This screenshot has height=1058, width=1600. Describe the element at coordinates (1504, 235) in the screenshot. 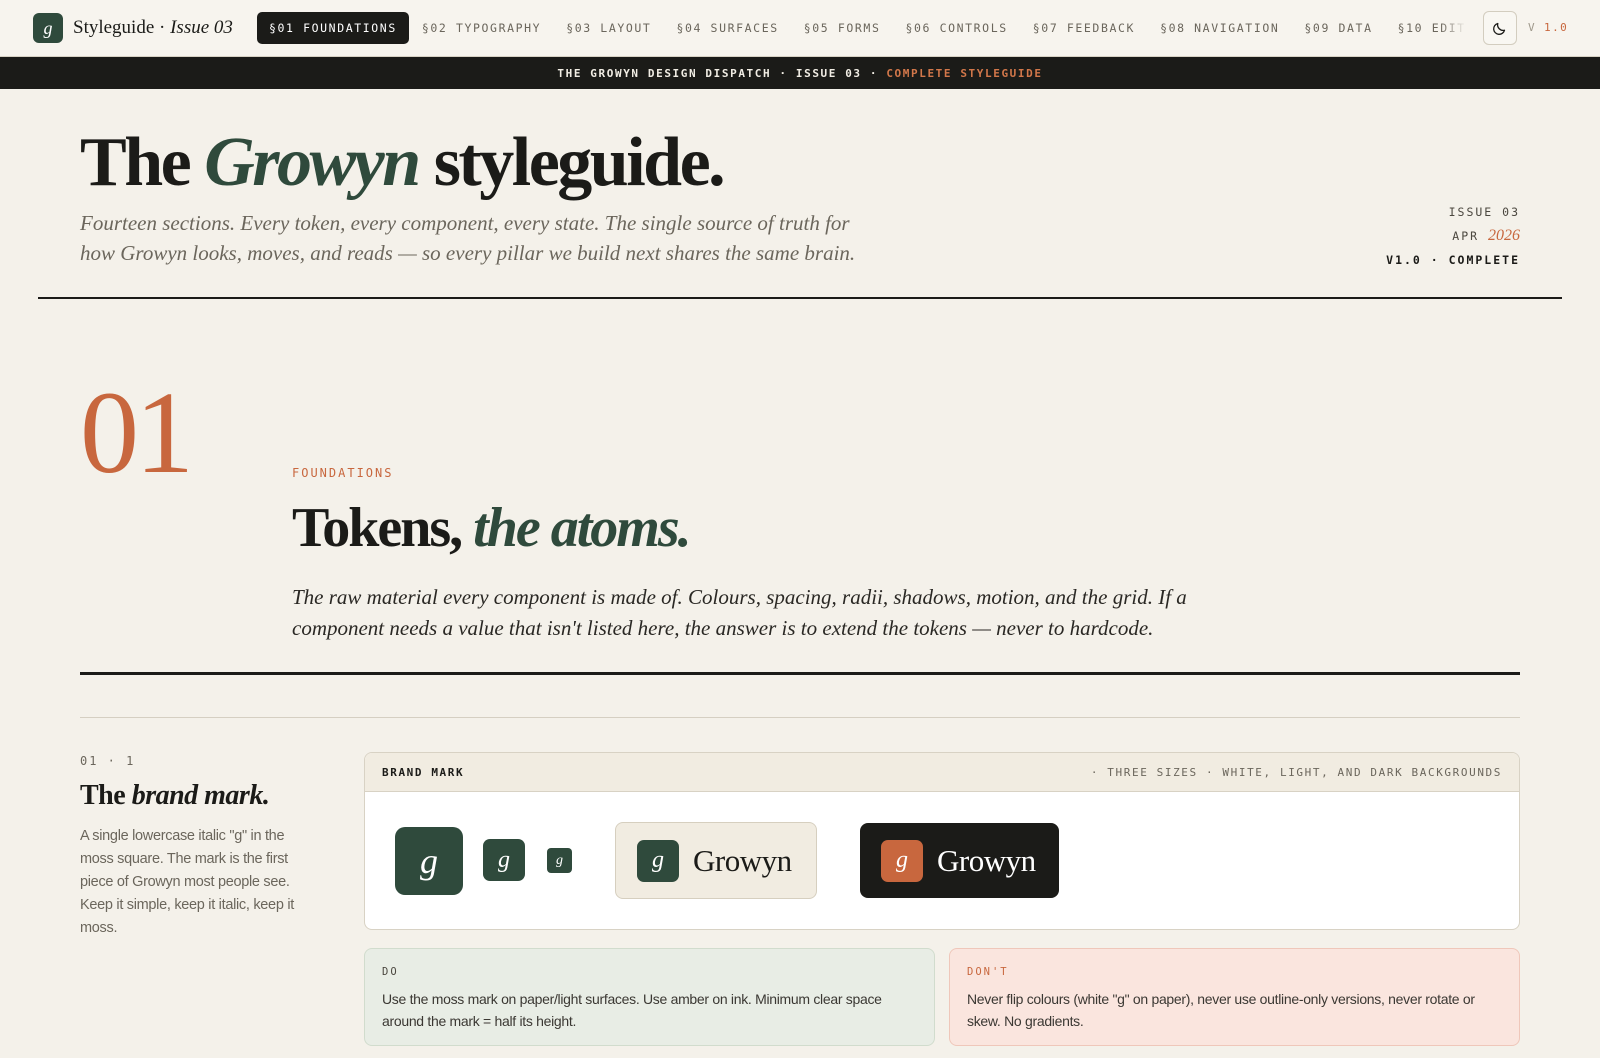

I see `issue-year: 2026` at that location.